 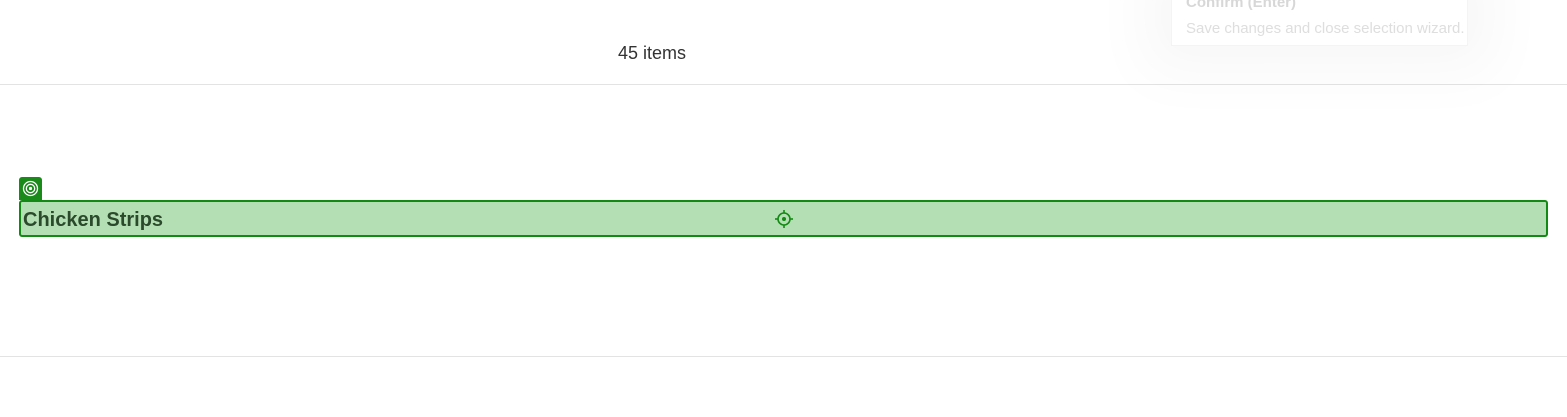 I want to click on selected-item-row: Chicken Strips, so click(x=783, y=218).